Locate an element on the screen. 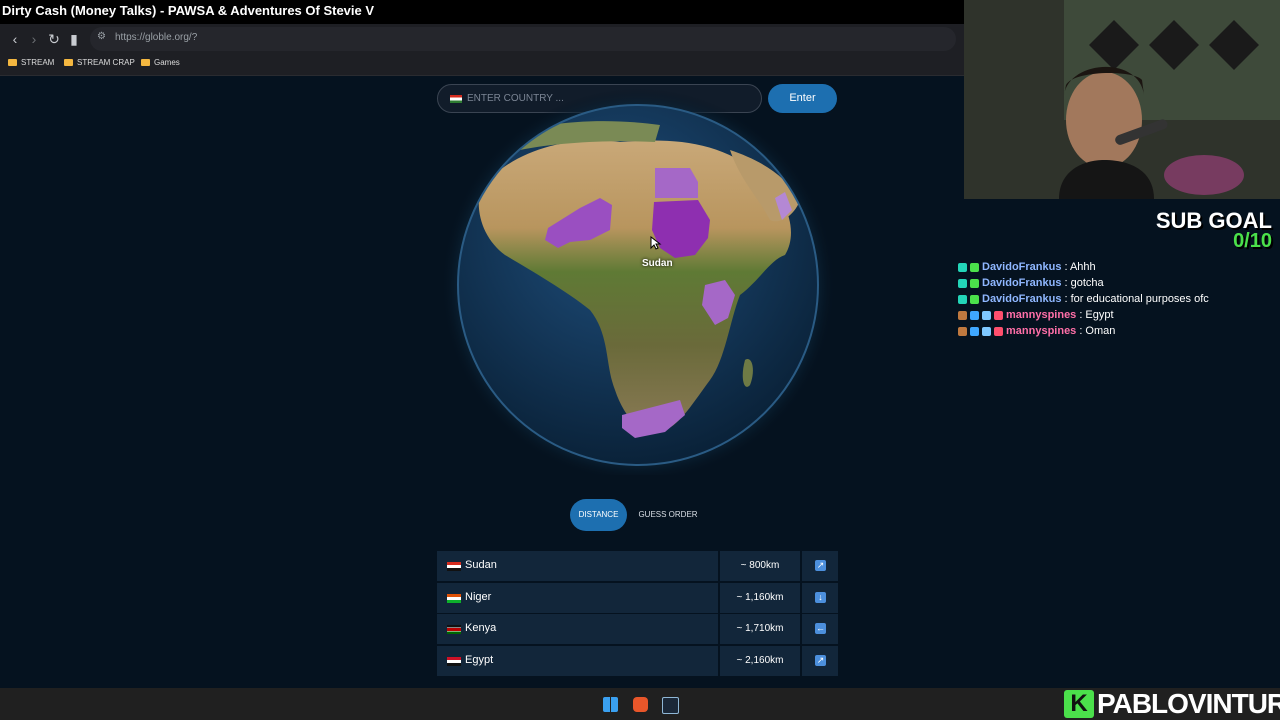 The image size is (1280, 720). site-settings-icon: ⚙ is located at coordinates (101, 36).